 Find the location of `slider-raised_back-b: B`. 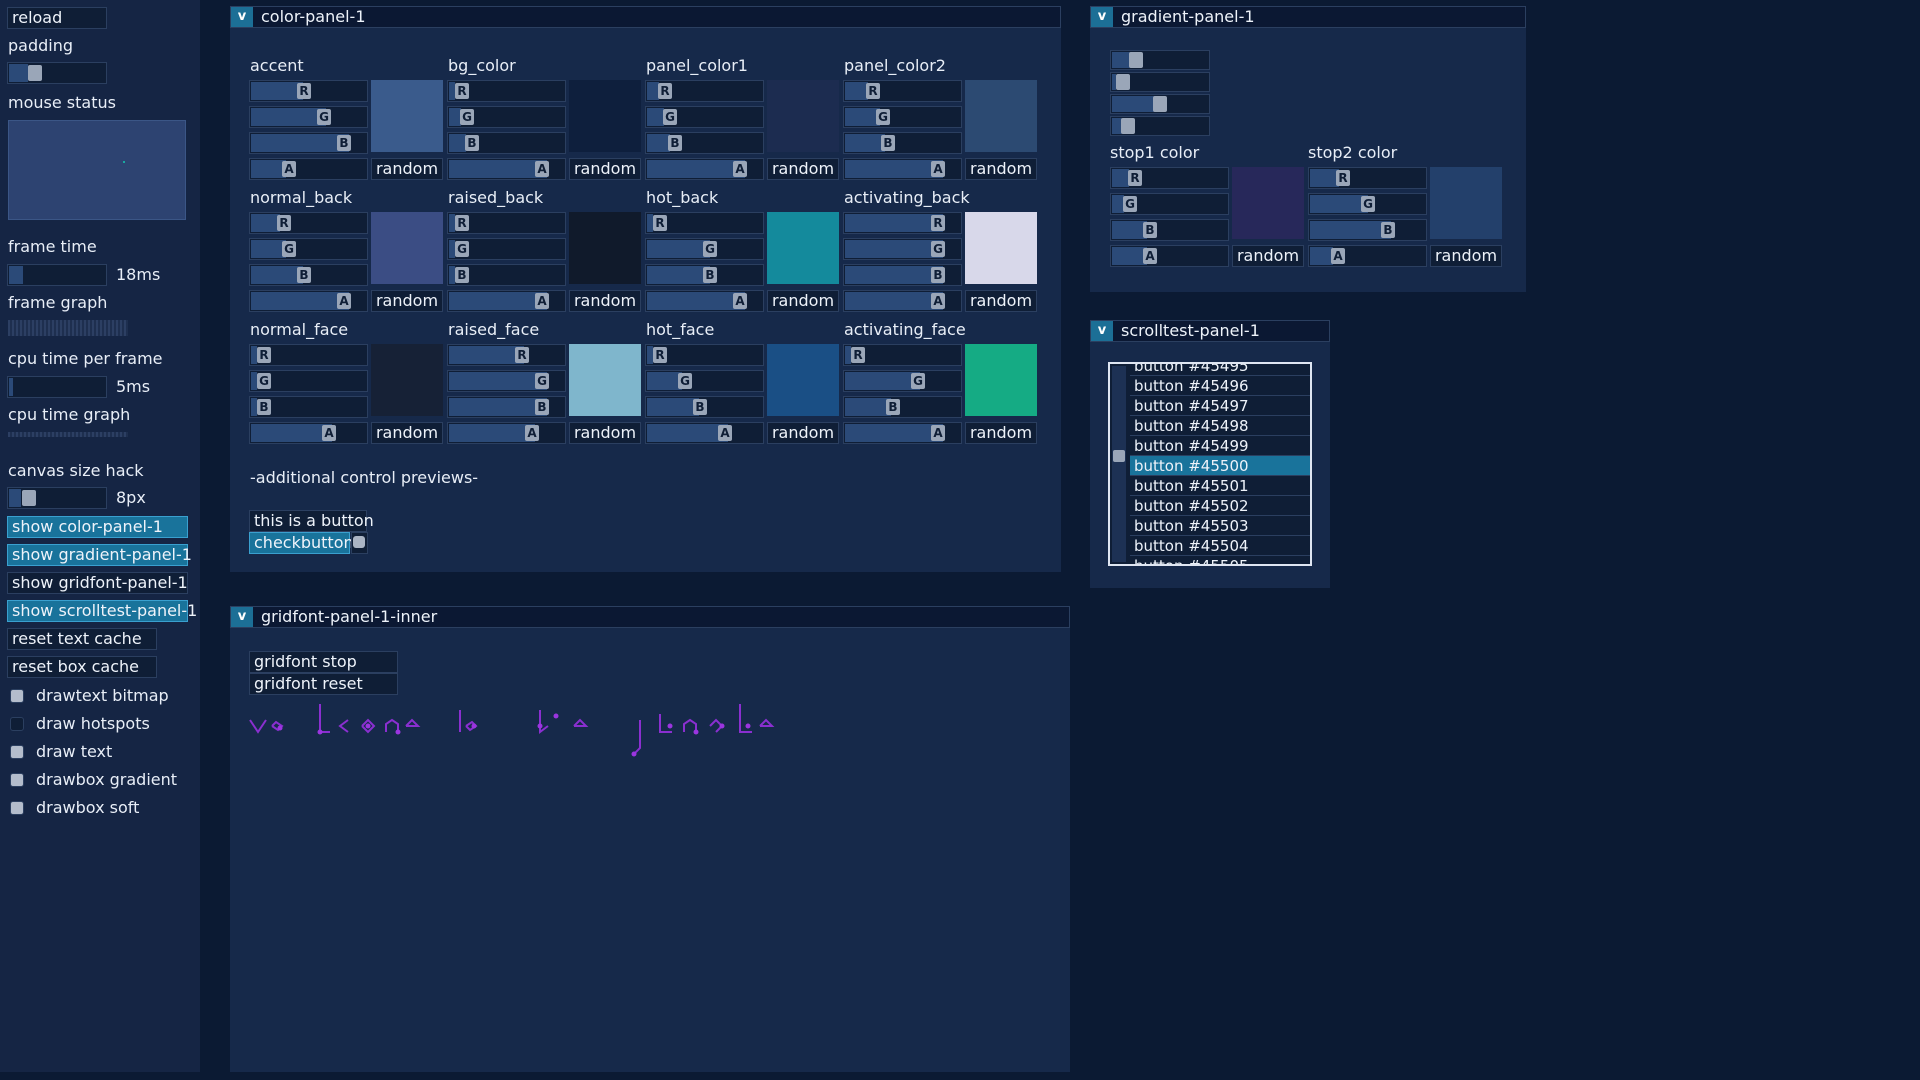

slider-raised_back-b: B is located at coordinates (506, 275).